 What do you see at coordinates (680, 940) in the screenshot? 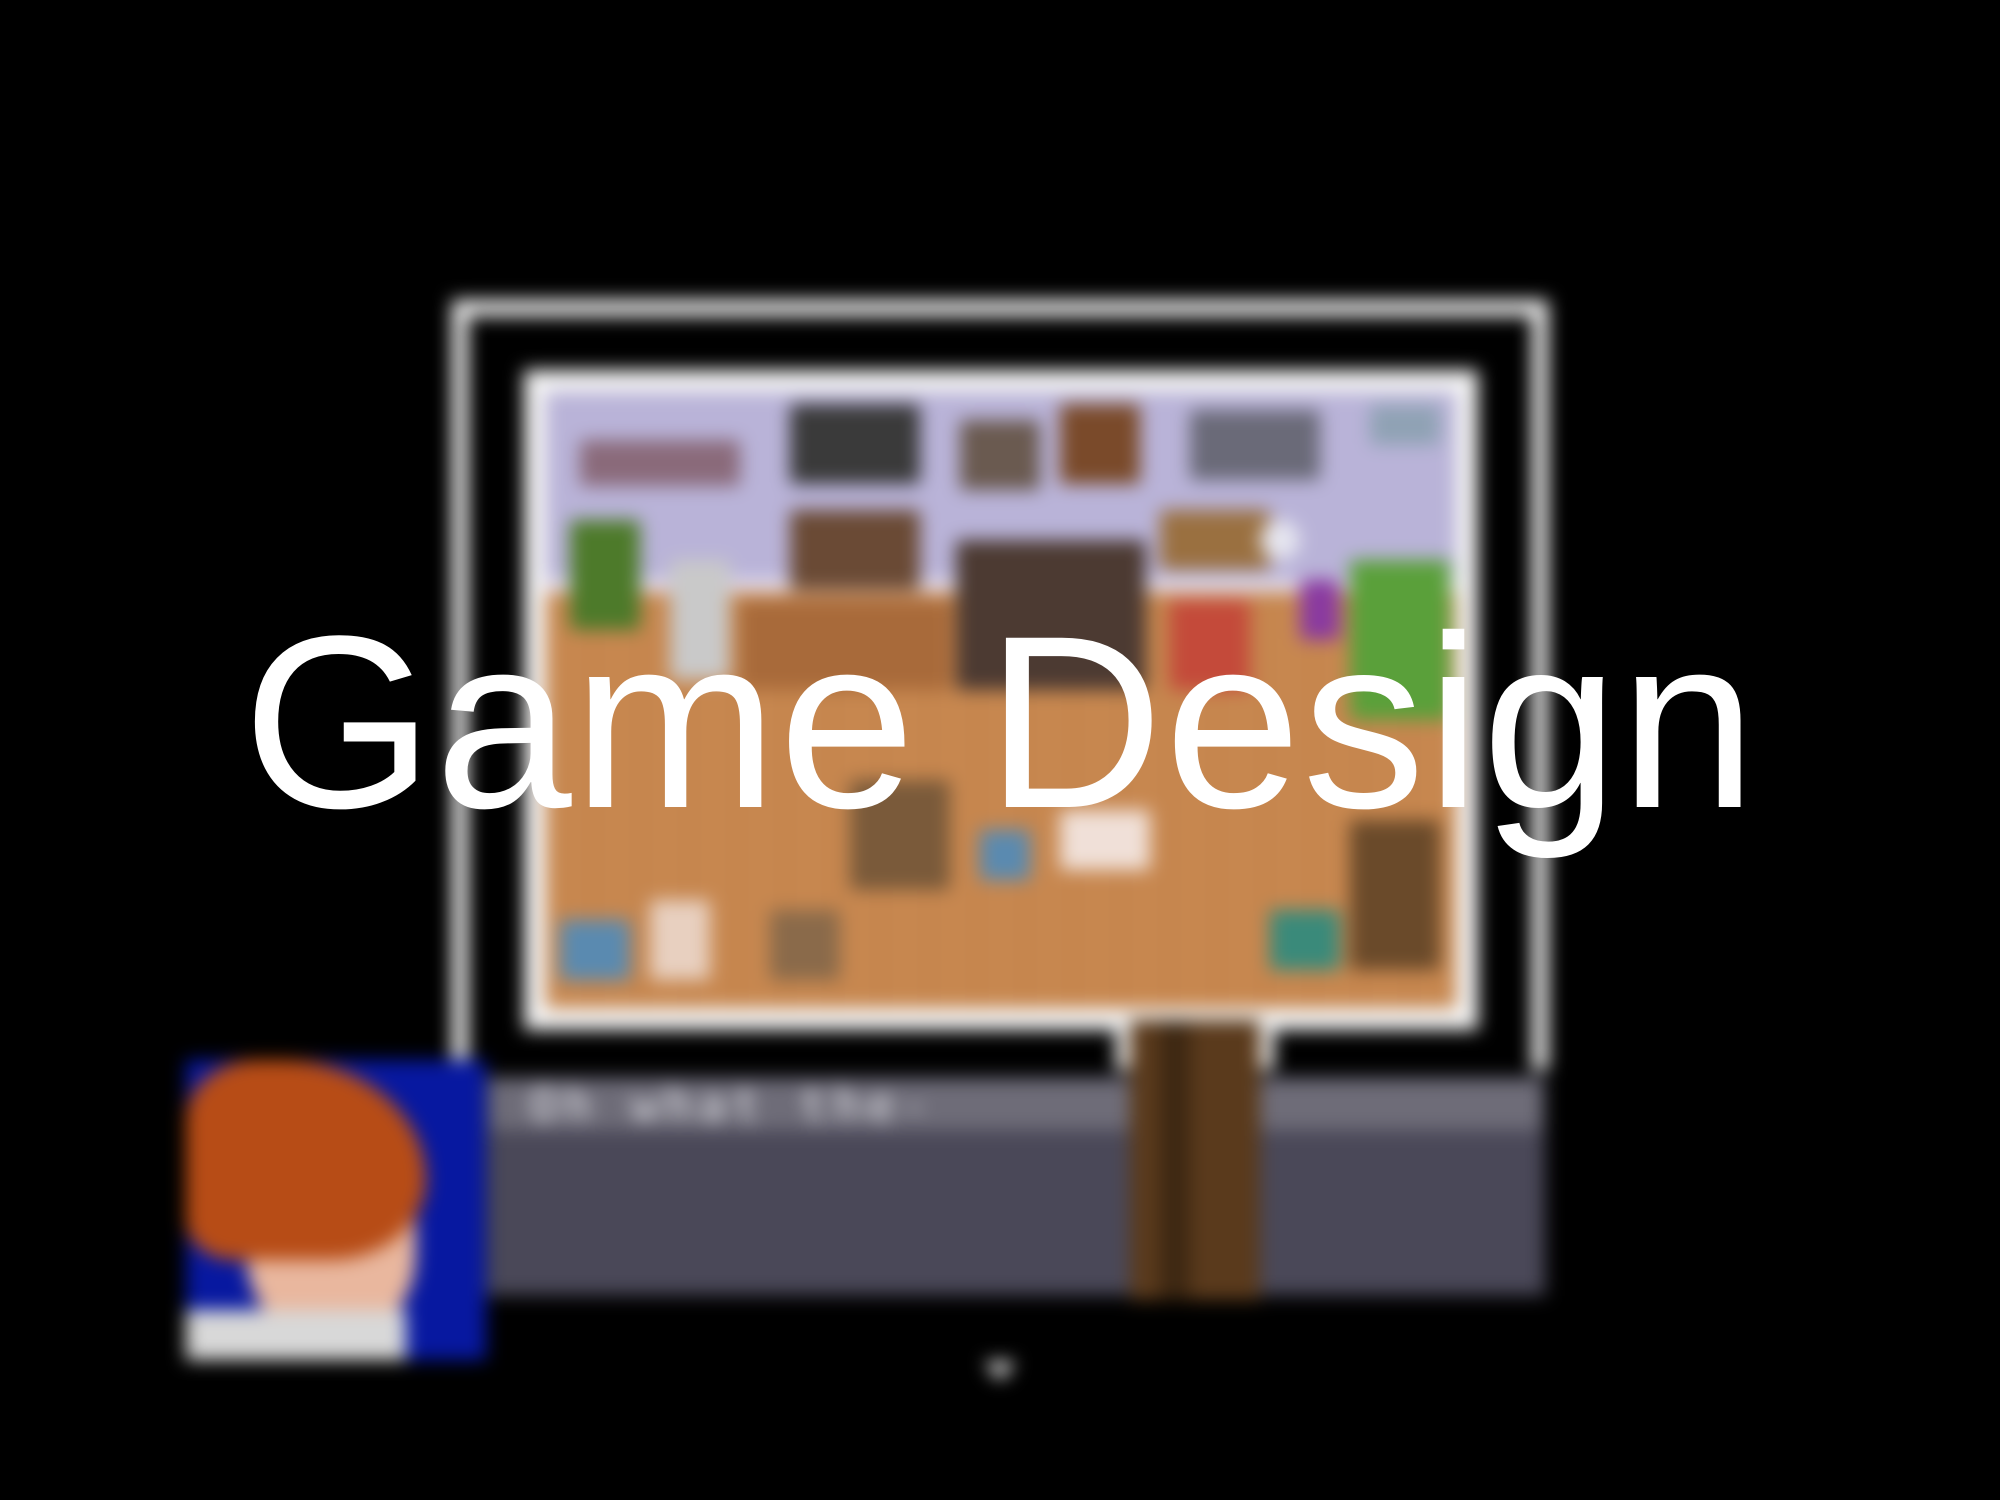
I see `floor-book` at bounding box center [680, 940].